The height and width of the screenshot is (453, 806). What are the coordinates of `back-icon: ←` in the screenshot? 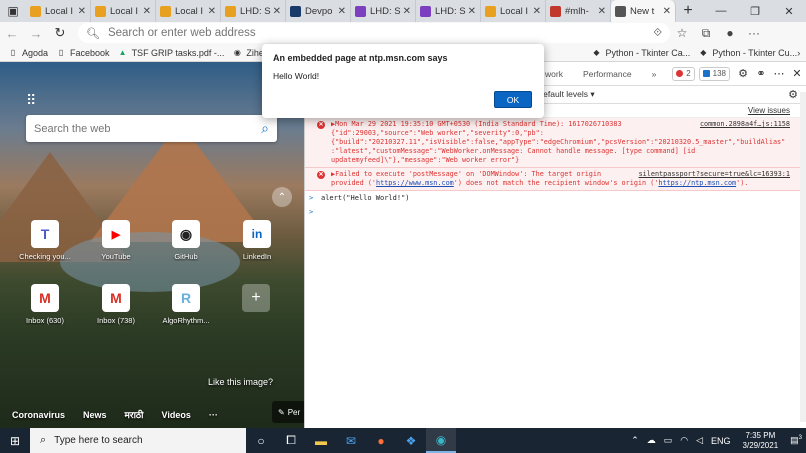 It's located at (12, 33).